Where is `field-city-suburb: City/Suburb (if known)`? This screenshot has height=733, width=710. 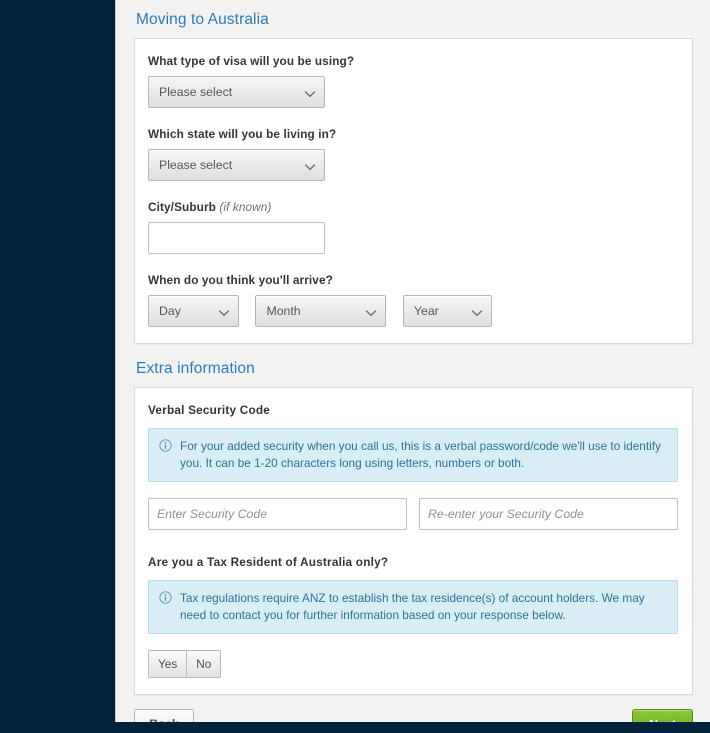 field-city-suburb: City/Suburb (if known) is located at coordinates (413, 227).